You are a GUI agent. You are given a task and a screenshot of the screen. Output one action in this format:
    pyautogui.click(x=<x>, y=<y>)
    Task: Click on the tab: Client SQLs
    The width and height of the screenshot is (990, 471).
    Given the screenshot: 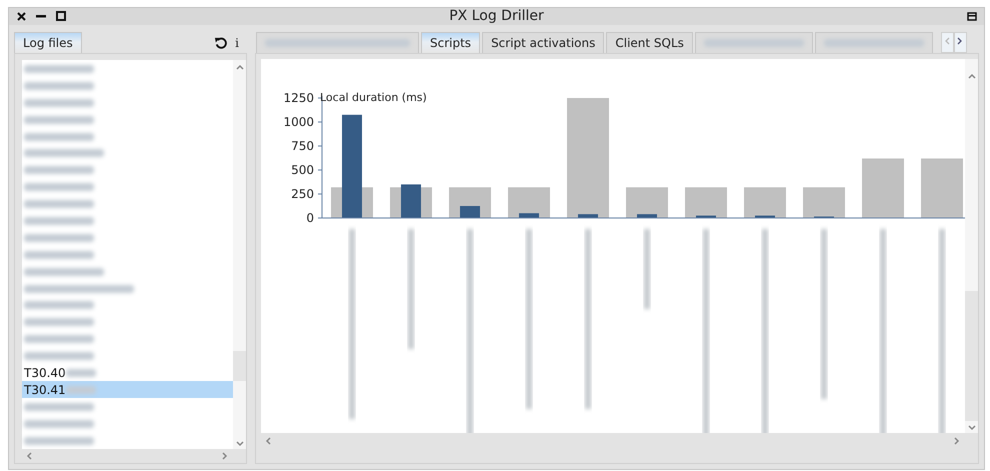 What is the action you would take?
    pyautogui.click(x=649, y=42)
    